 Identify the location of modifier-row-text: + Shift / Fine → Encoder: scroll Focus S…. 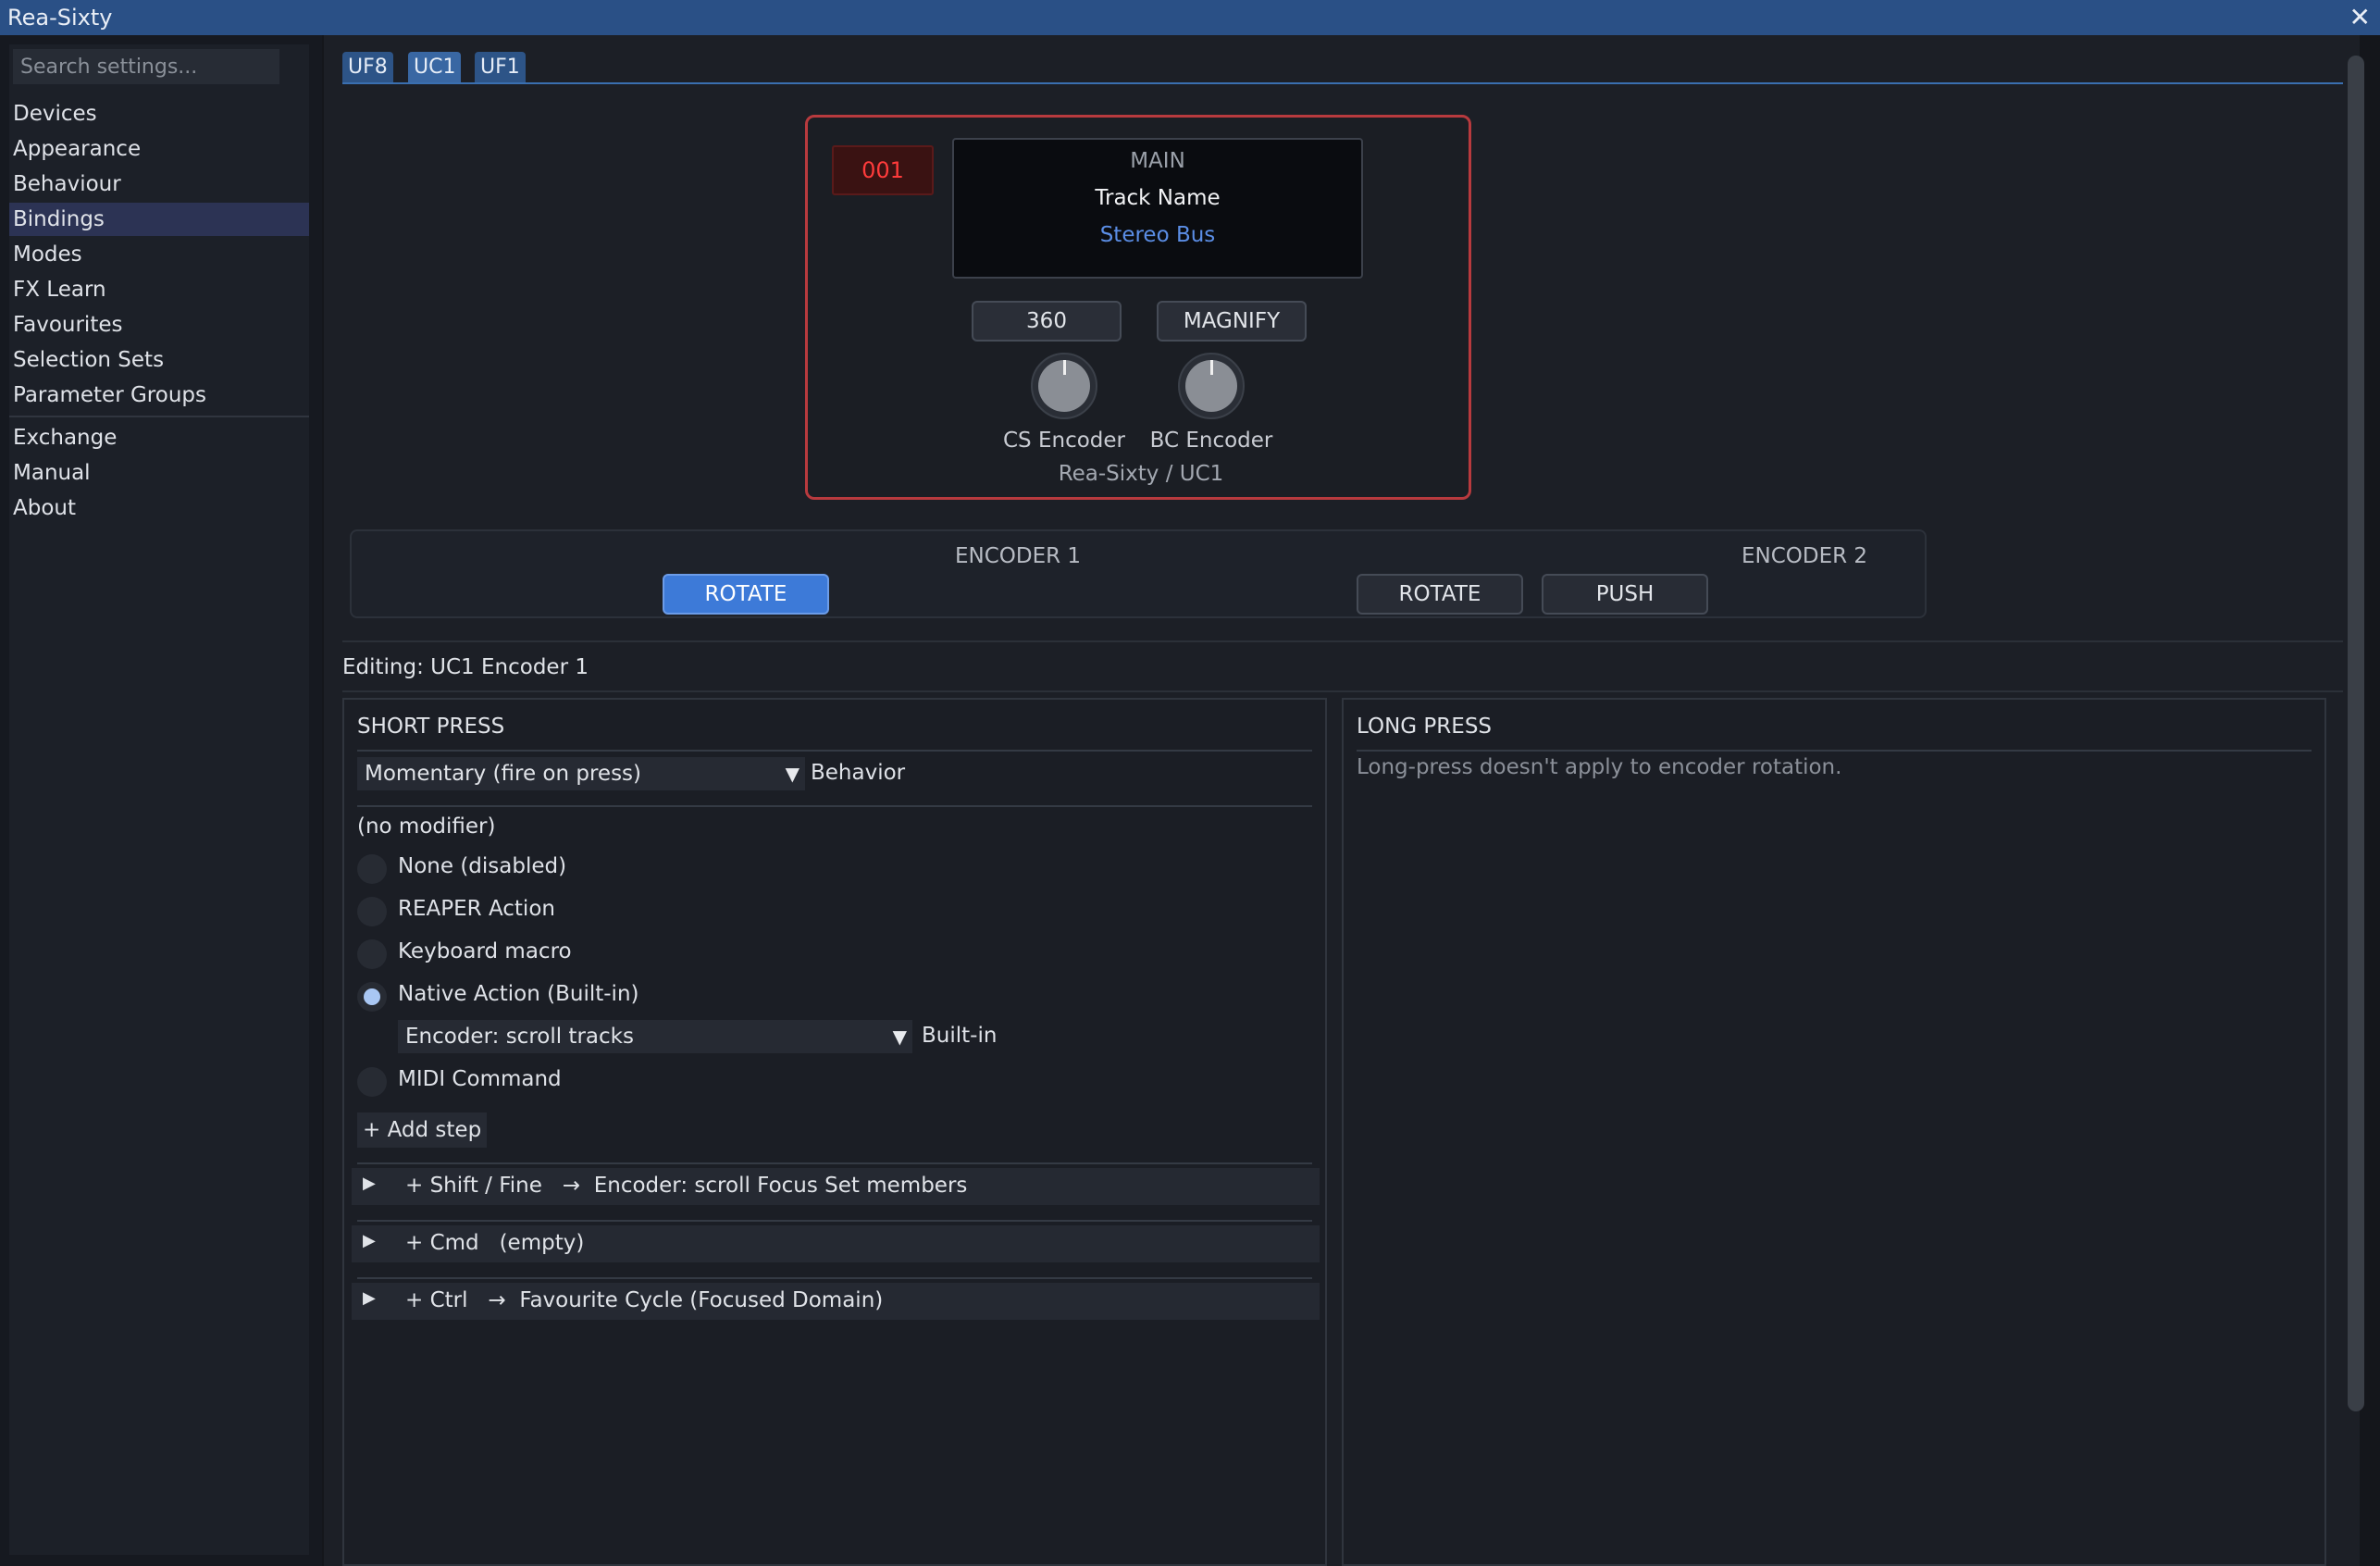
(686, 1186).